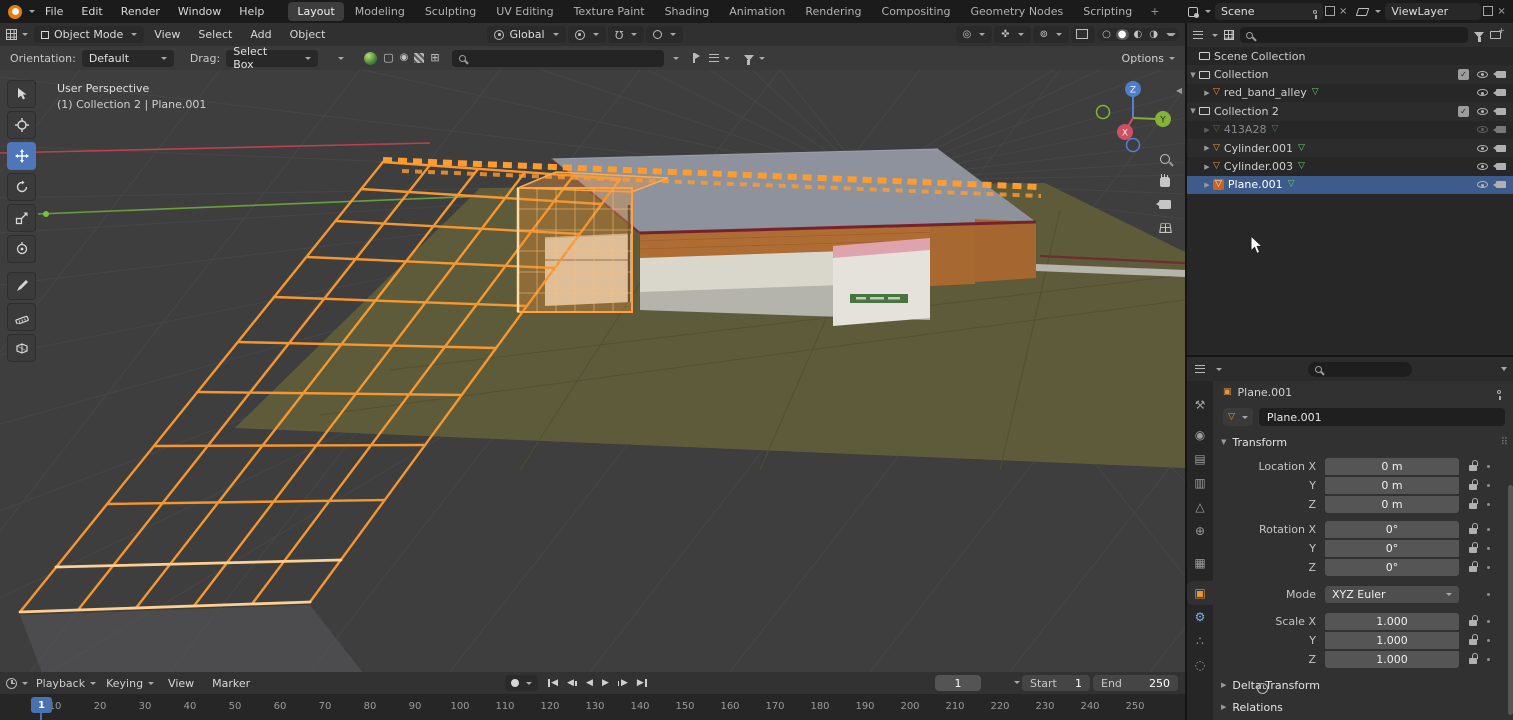  I want to click on workspace-tab-compositing: Compositing, so click(916, 11).